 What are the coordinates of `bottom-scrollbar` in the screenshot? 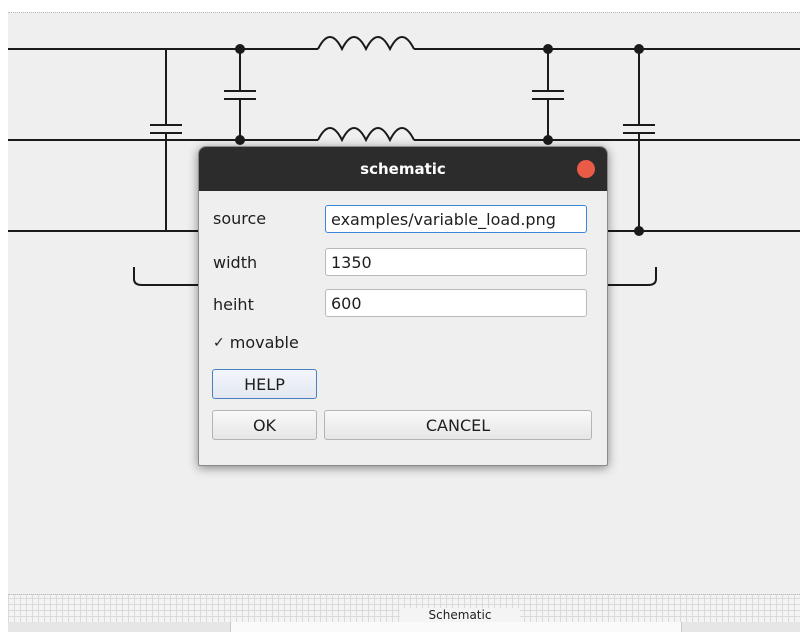 It's located at (404, 627).